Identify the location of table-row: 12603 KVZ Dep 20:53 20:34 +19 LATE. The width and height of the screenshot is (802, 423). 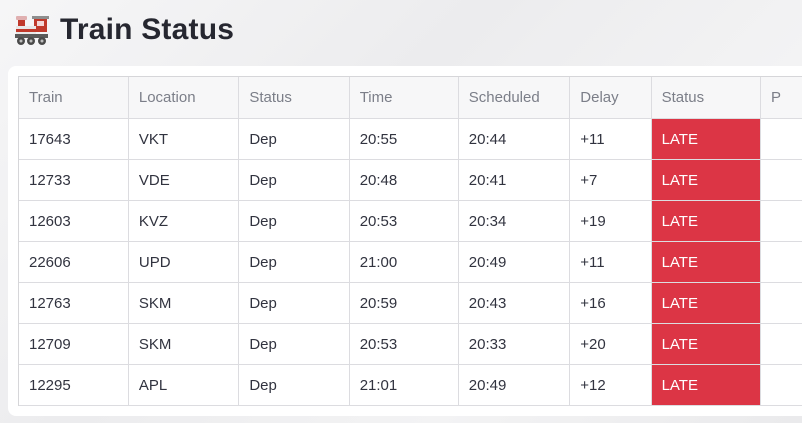
(410, 221).